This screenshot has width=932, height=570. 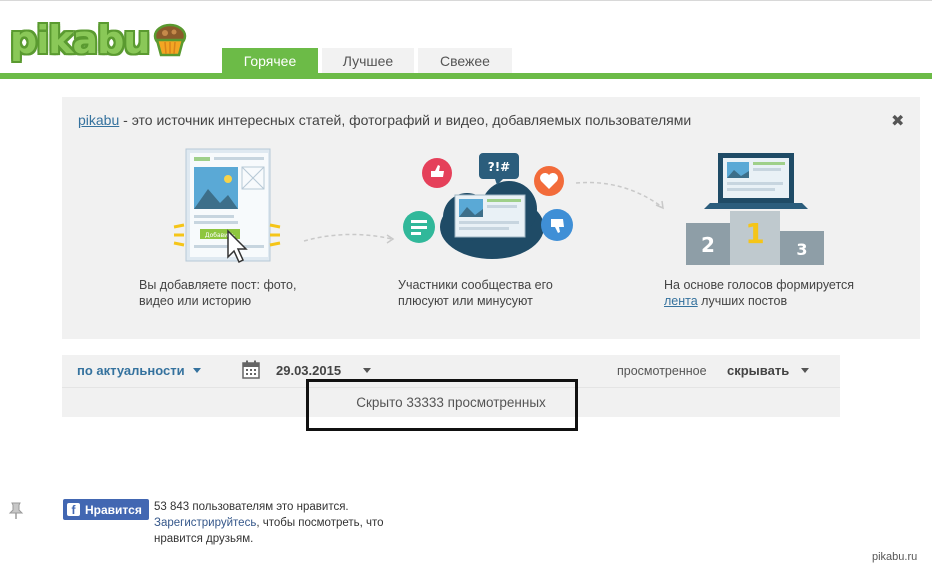 I want to click on podium-first-place: 1, so click(x=754, y=233).